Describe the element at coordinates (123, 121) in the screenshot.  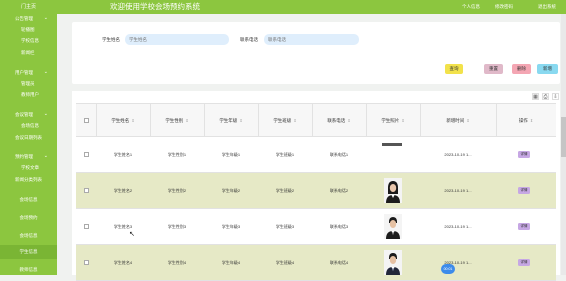
I see `column-header-name: 学生姓名 ⇕` at that location.